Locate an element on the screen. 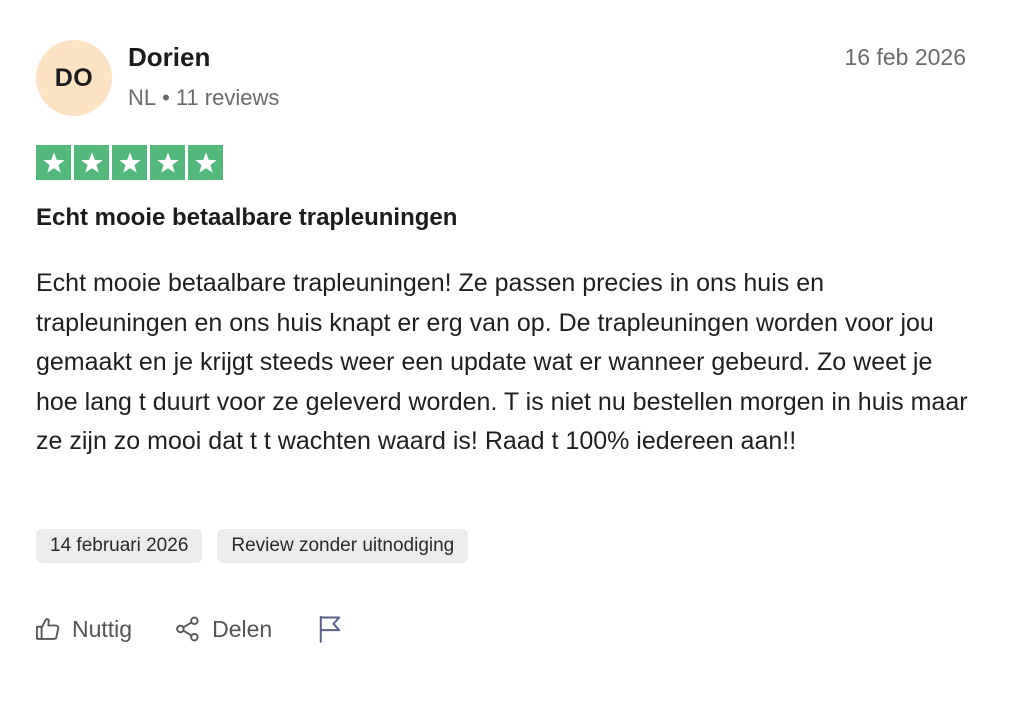  experience-date-tag: 14 februari 2026 is located at coordinates (119, 546).